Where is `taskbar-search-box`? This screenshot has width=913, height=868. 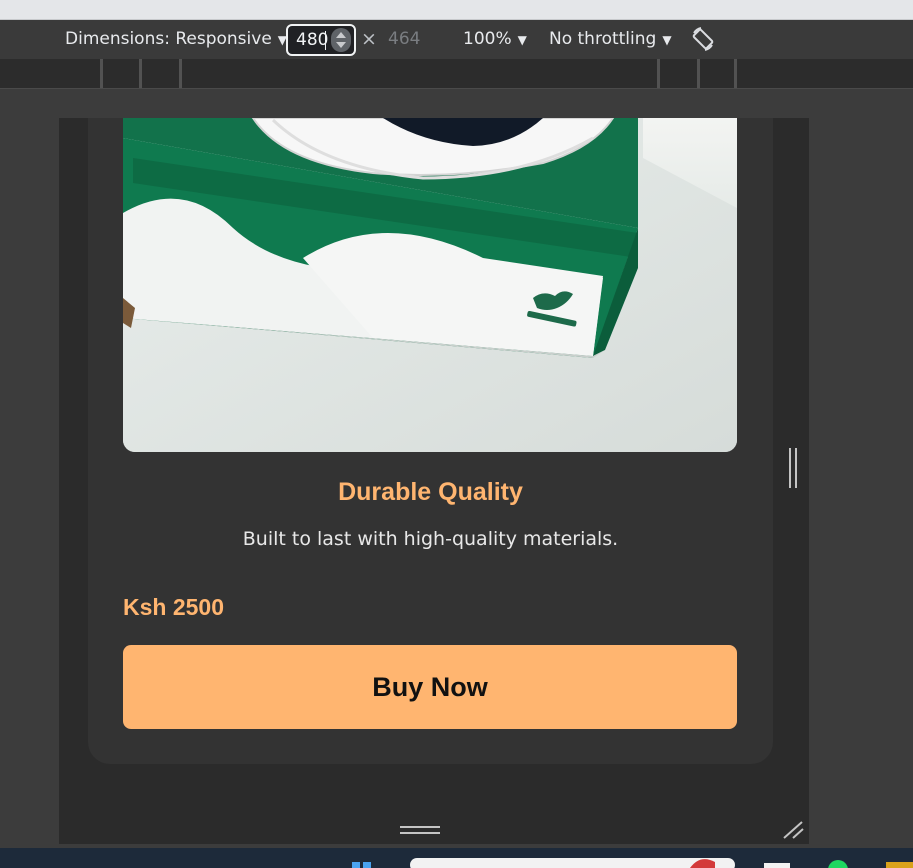
taskbar-search-box is located at coordinates (572, 863).